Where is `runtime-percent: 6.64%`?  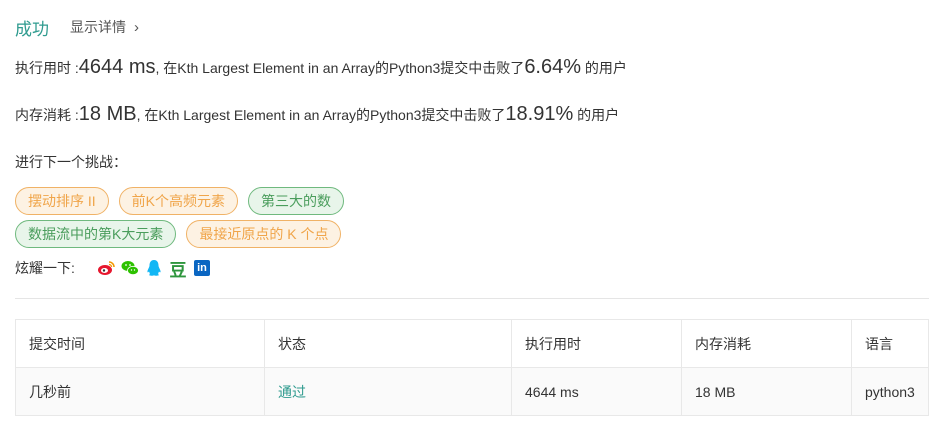
runtime-percent: 6.64% is located at coordinates (553, 67).